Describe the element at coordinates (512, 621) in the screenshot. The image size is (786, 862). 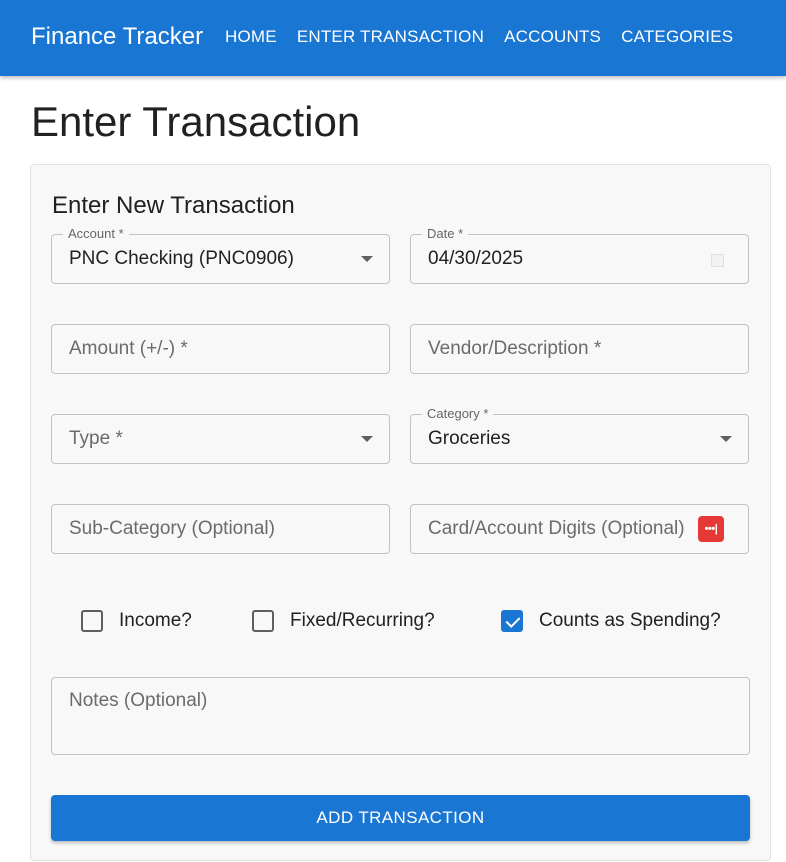
I see `checkbox-checked-icon` at that location.